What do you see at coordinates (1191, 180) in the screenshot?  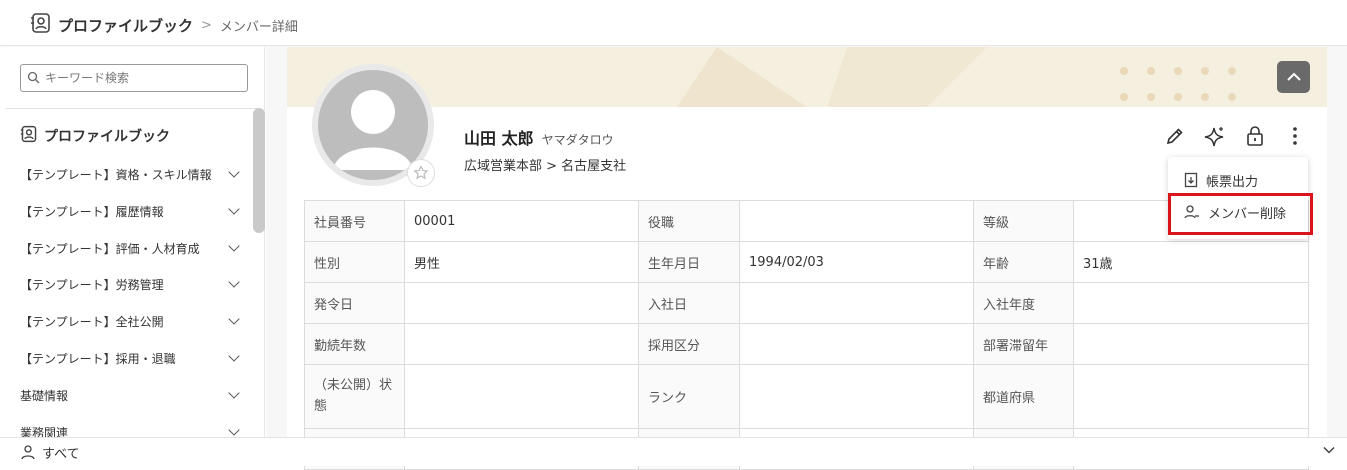 I see `report-download-icon` at bounding box center [1191, 180].